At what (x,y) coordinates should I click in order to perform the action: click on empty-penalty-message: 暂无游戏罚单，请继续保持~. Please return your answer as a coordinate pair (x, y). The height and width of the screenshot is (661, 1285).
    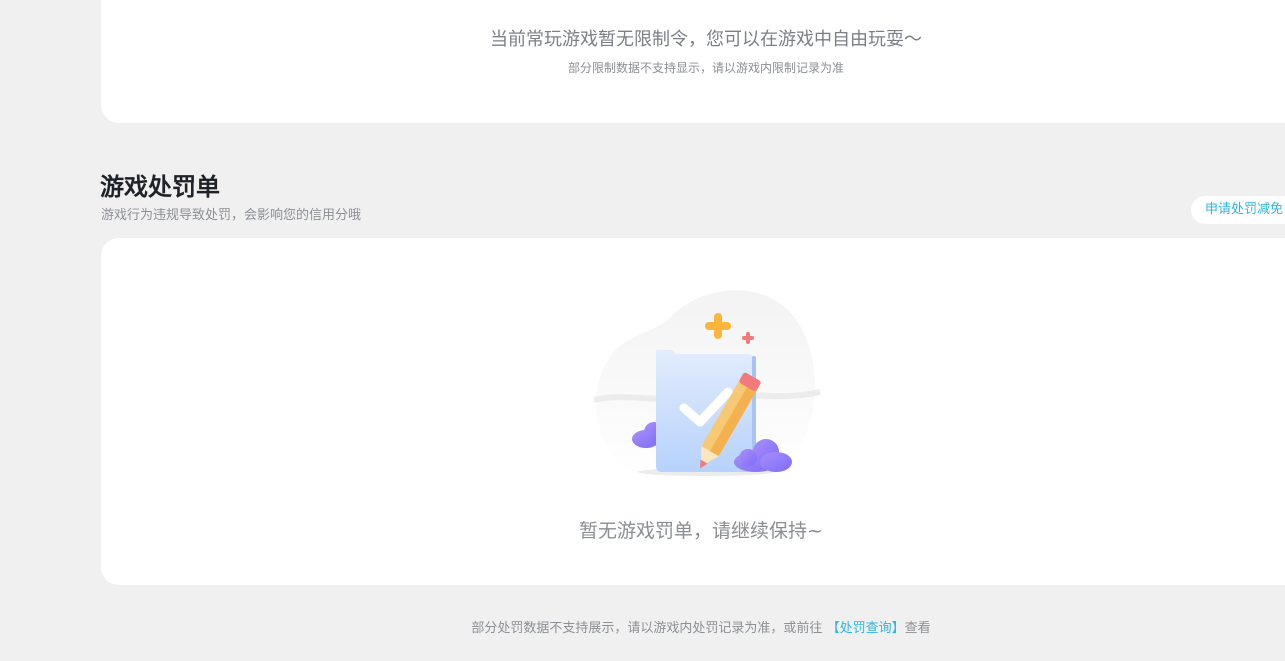
    Looking at the image, I should click on (701, 531).